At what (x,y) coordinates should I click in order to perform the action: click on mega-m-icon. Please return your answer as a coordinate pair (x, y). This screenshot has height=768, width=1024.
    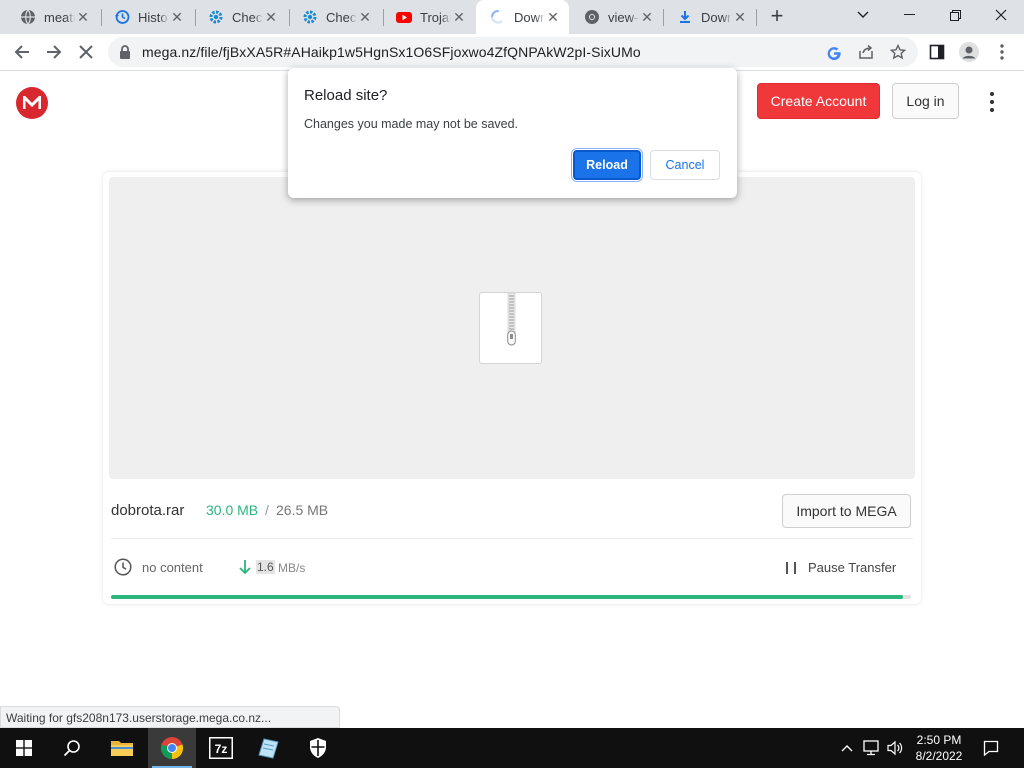
    Looking at the image, I should click on (32, 102).